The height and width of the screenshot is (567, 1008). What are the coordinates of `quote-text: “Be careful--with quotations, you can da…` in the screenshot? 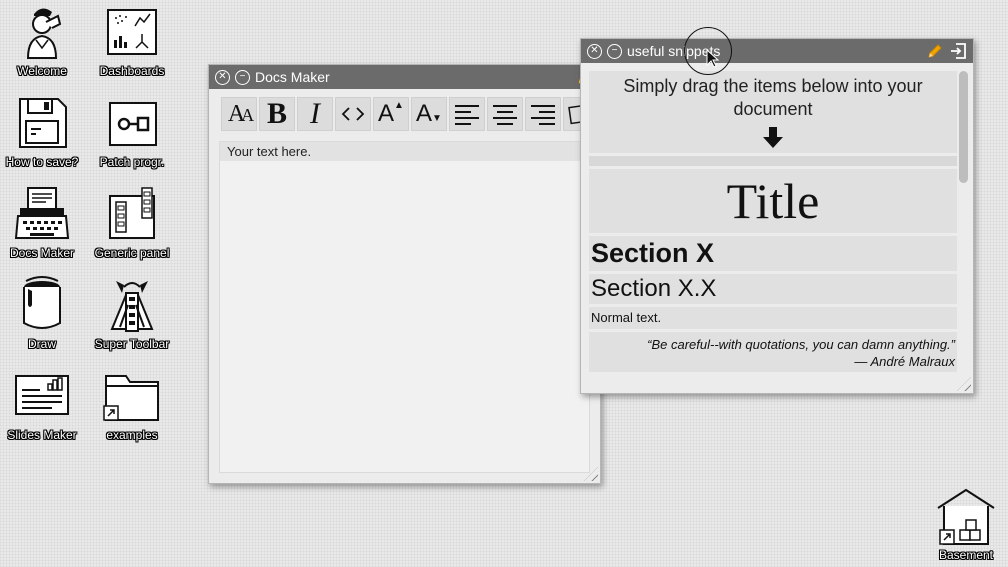 It's located at (801, 344).